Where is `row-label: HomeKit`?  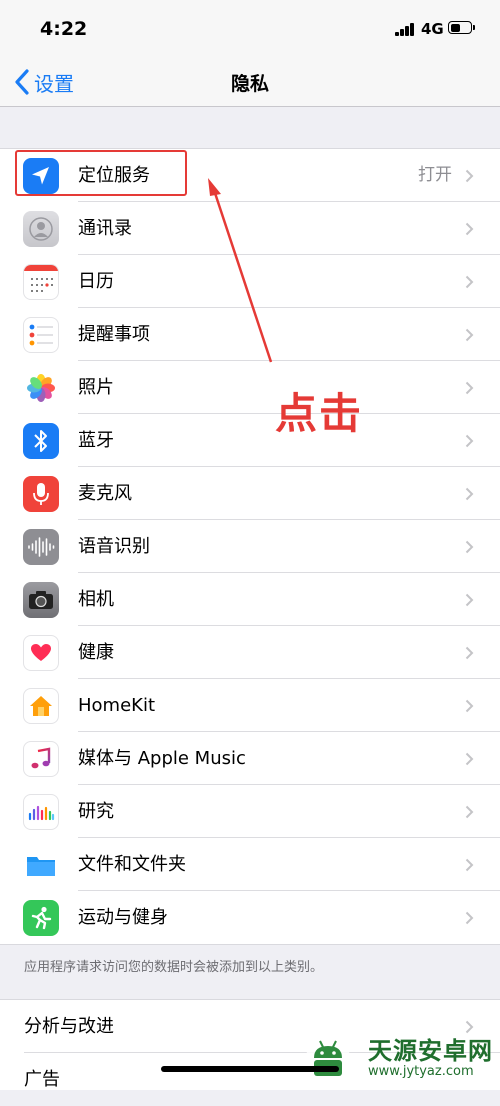
row-label: HomeKit is located at coordinates (117, 705).